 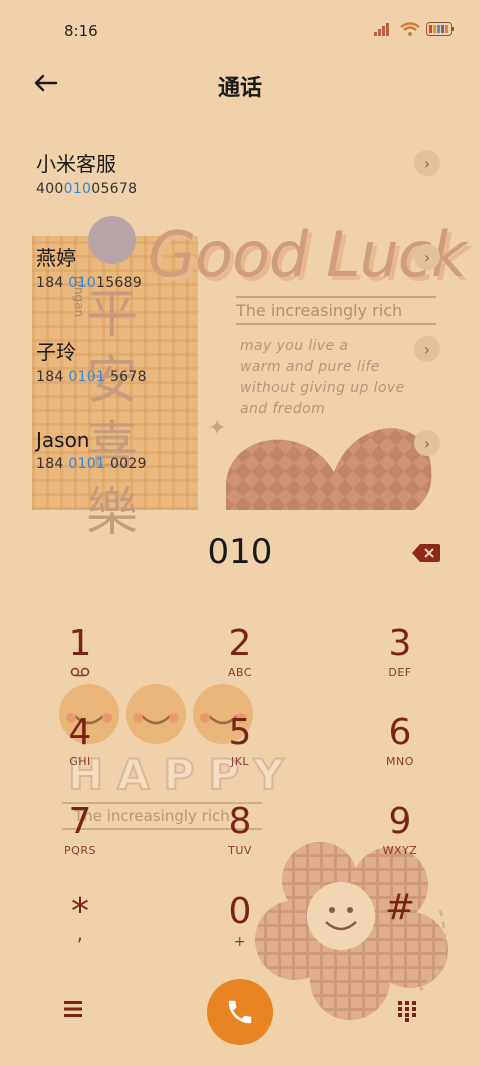 I want to click on phone-icon, so click(x=240, y=1012).